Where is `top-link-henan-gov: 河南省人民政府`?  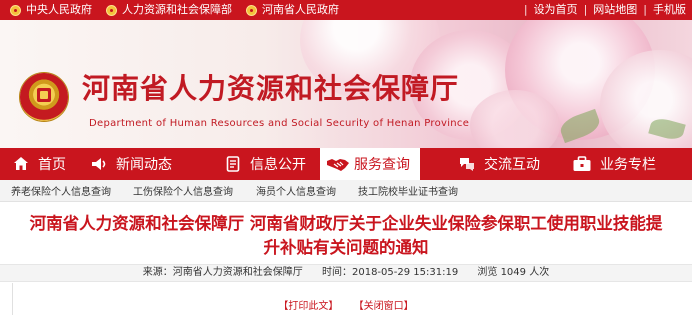 top-link-henan-gov: 河南省人民政府 is located at coordinates (292, 10).